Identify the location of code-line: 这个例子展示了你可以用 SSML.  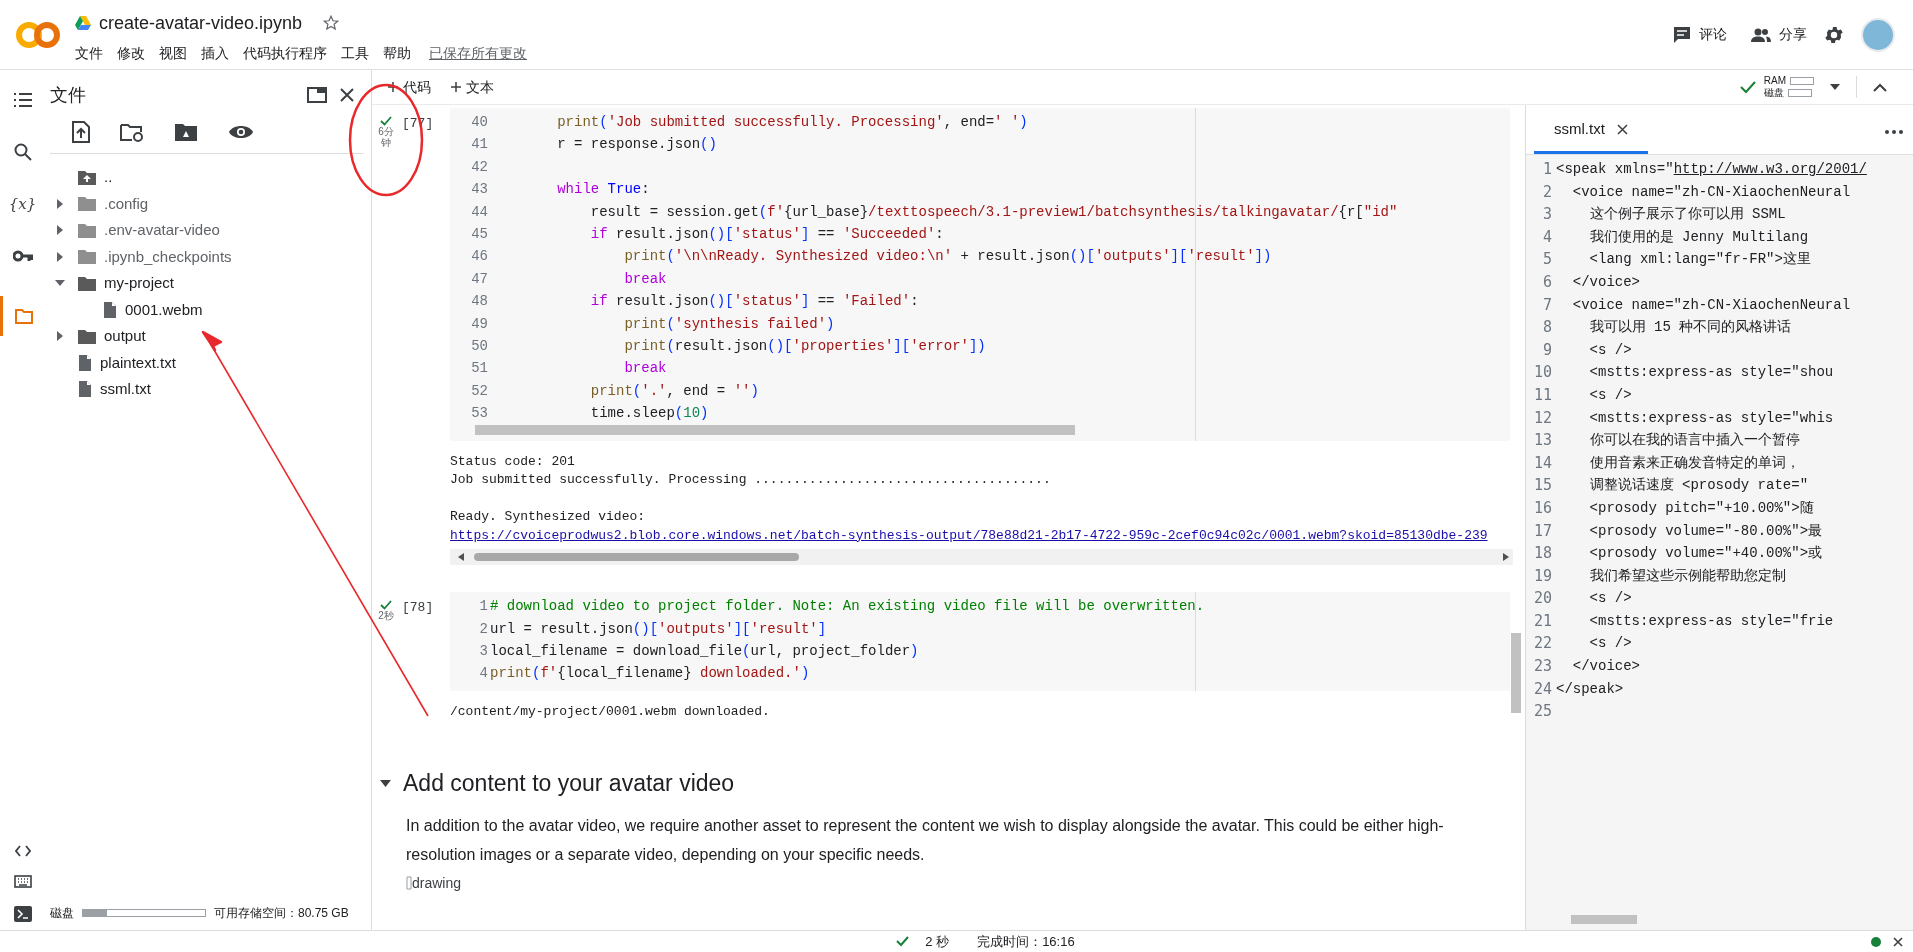
(1687, 215).